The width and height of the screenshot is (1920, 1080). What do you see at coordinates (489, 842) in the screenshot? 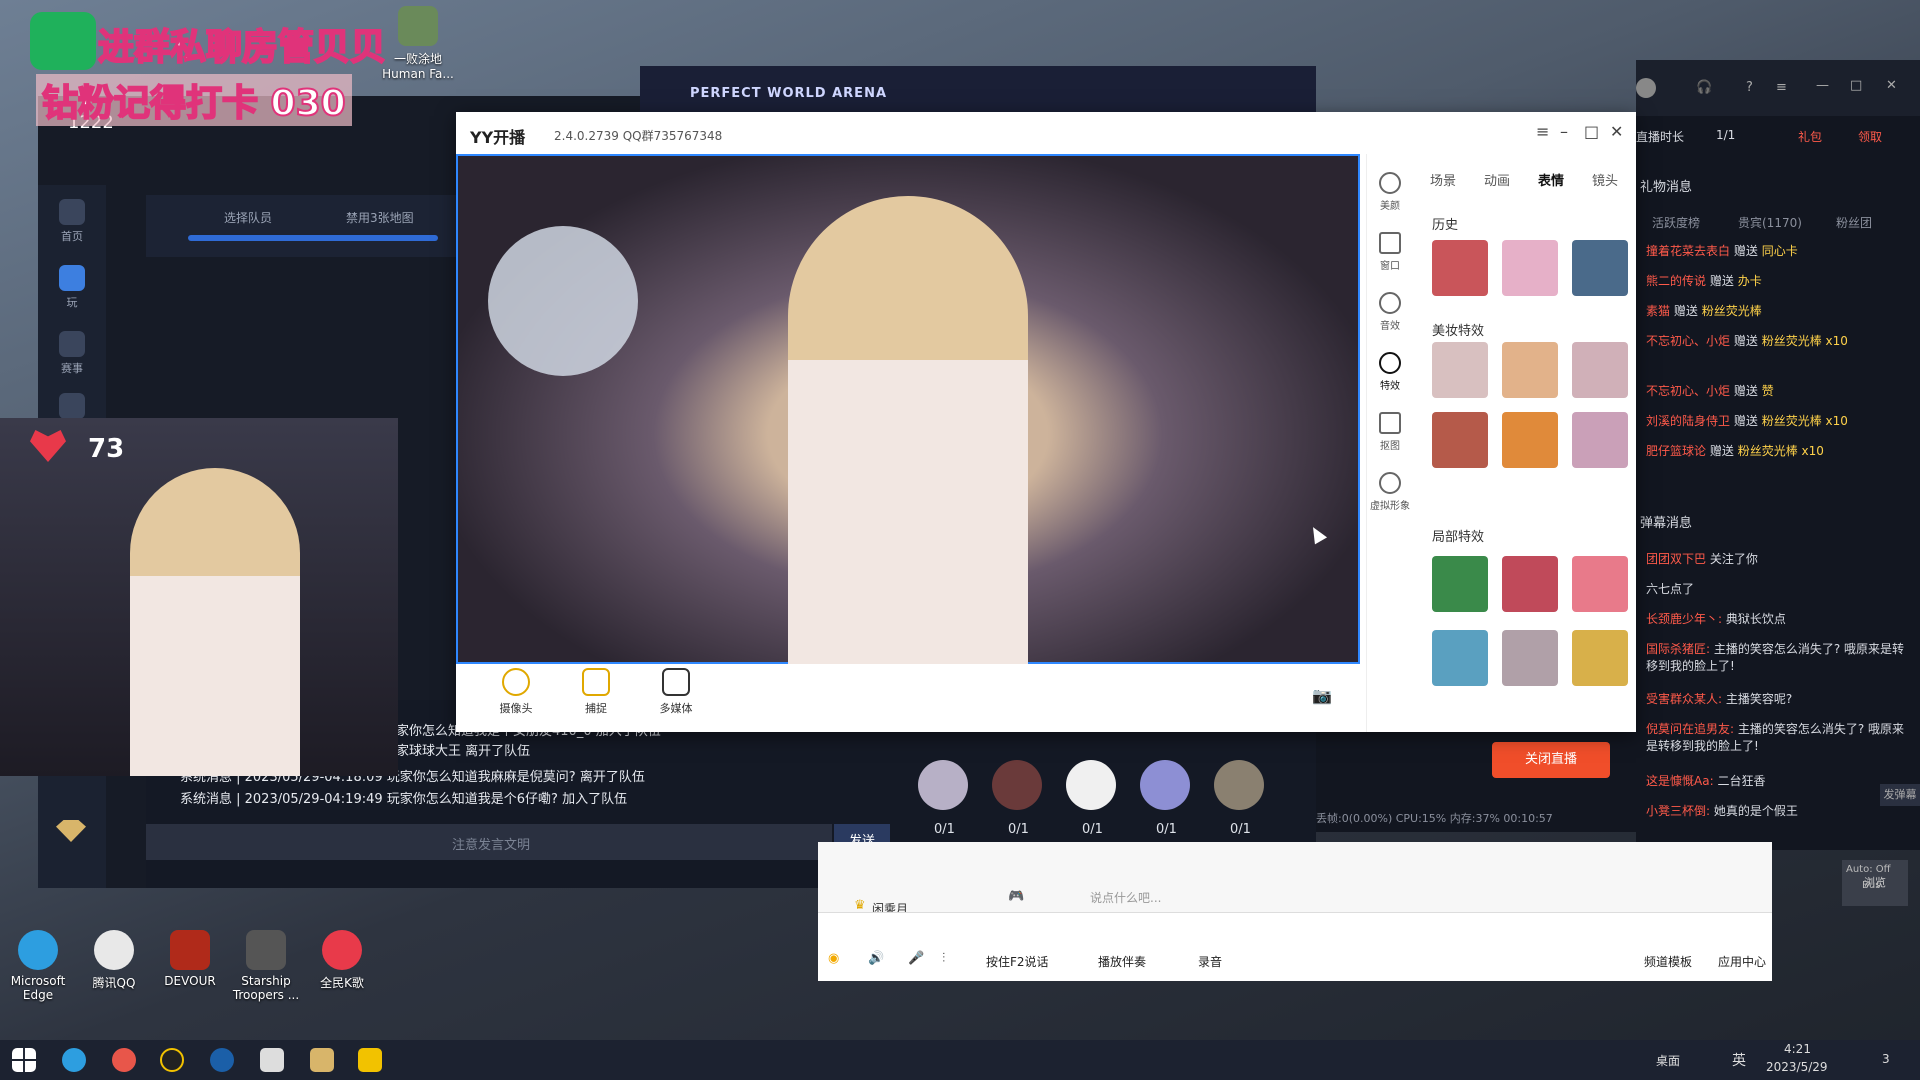
I see `chat-input: 注意发言文明` at bounding box center [489, 842].